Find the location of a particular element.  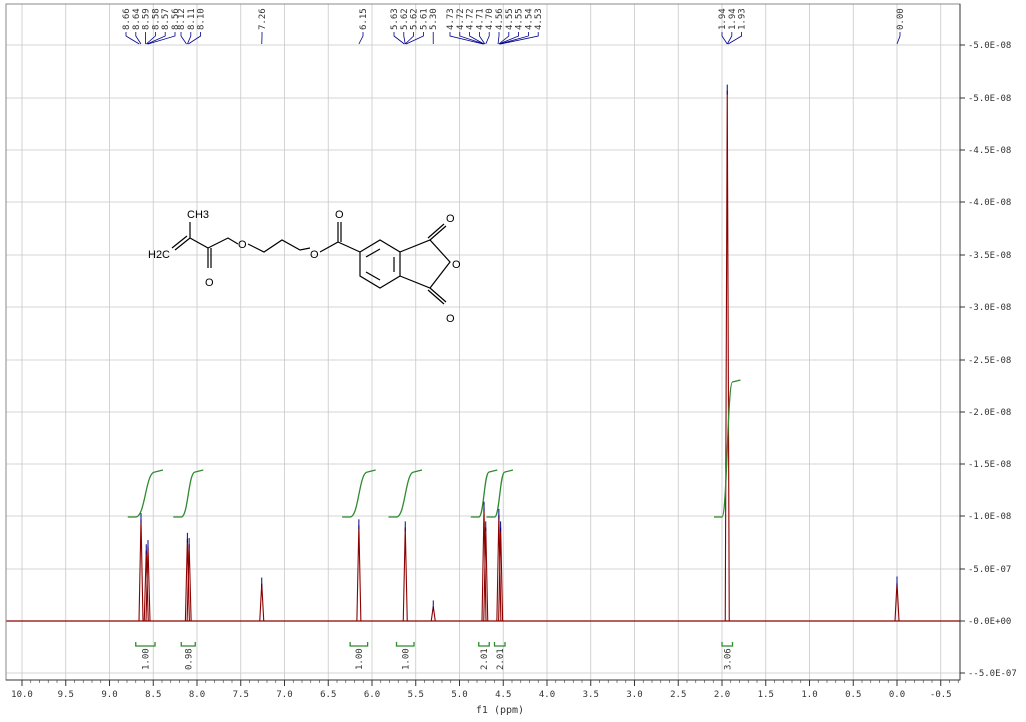

x-axis-label: f1 (ppm) is located at coordinates (500, 710).